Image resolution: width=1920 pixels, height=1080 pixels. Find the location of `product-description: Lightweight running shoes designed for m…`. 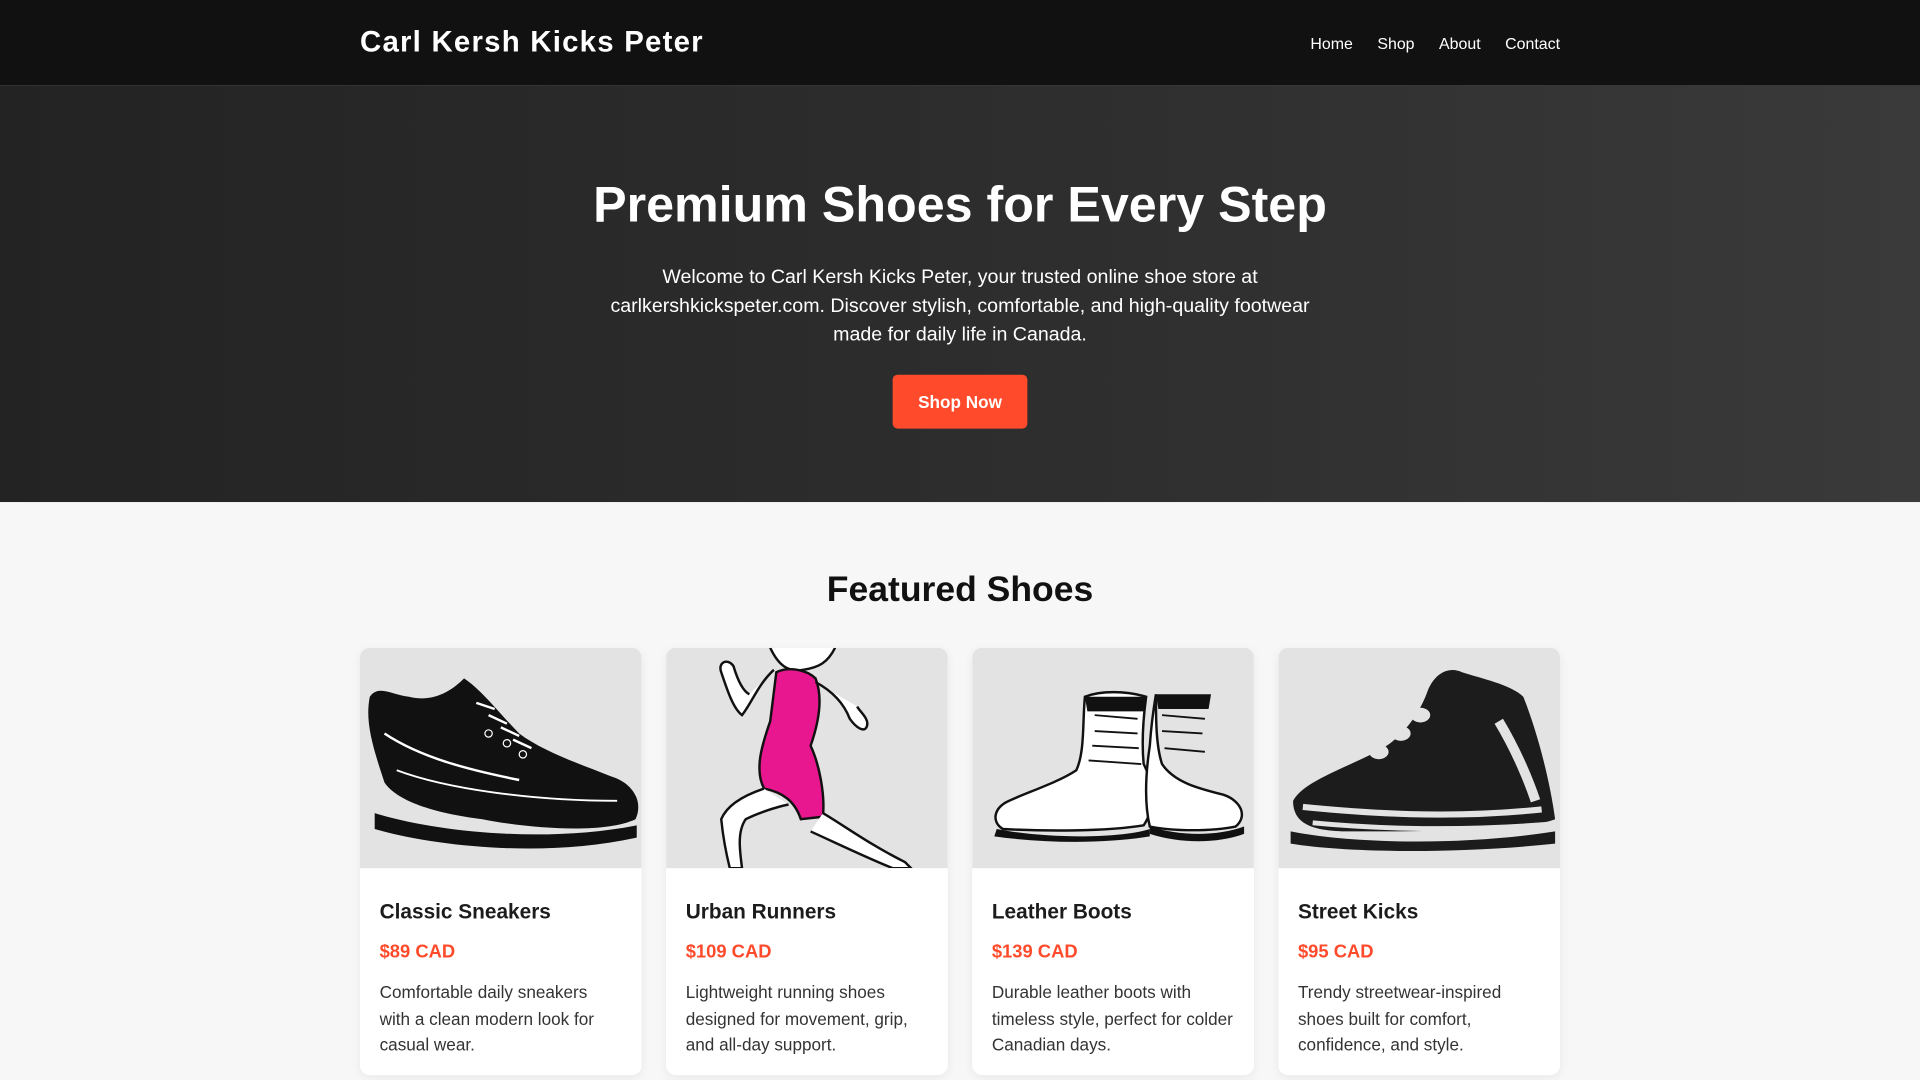

product-description: Lightweight running shoes designed for m… is located at coordinates (796, 1018).